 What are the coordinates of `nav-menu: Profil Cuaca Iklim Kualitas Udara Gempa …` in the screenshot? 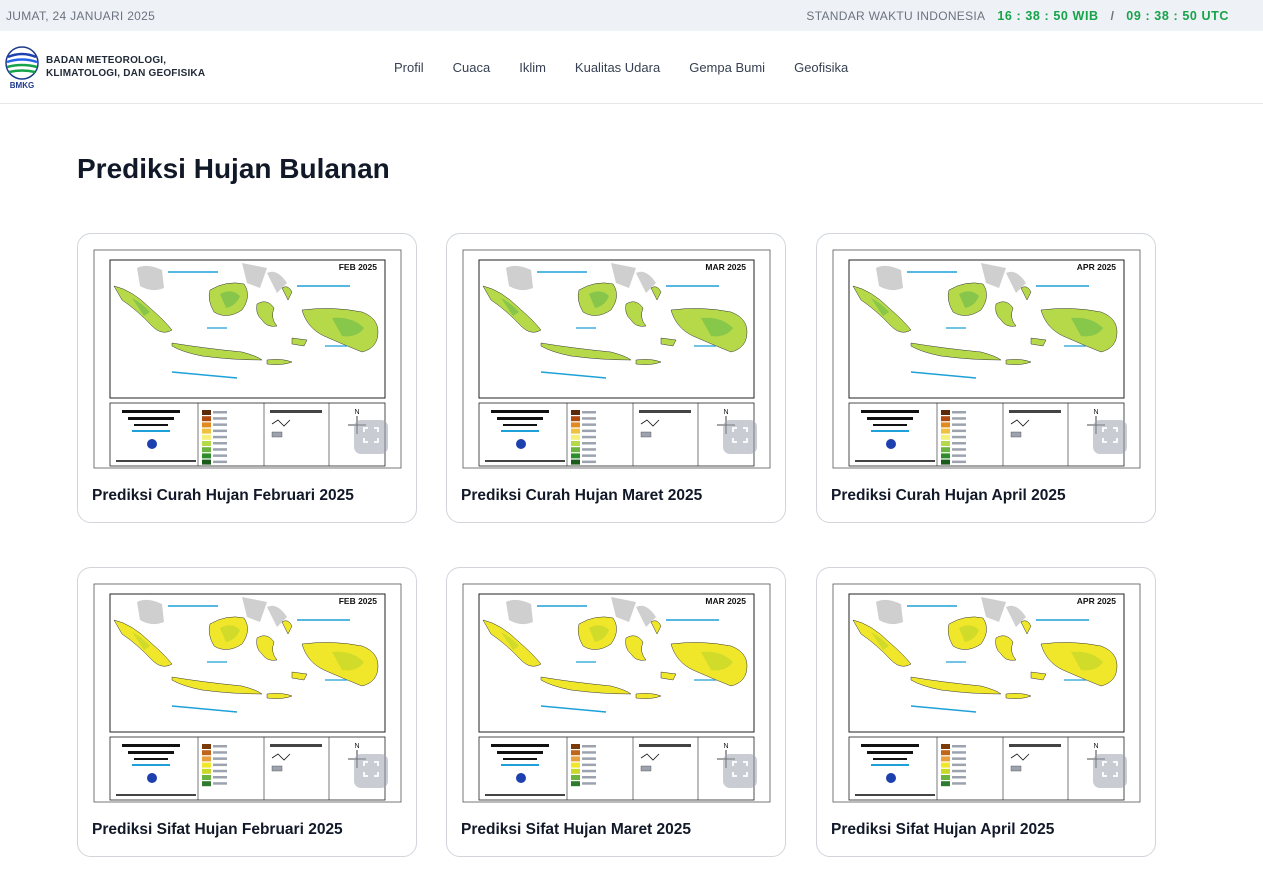 It's located at (635, 67).